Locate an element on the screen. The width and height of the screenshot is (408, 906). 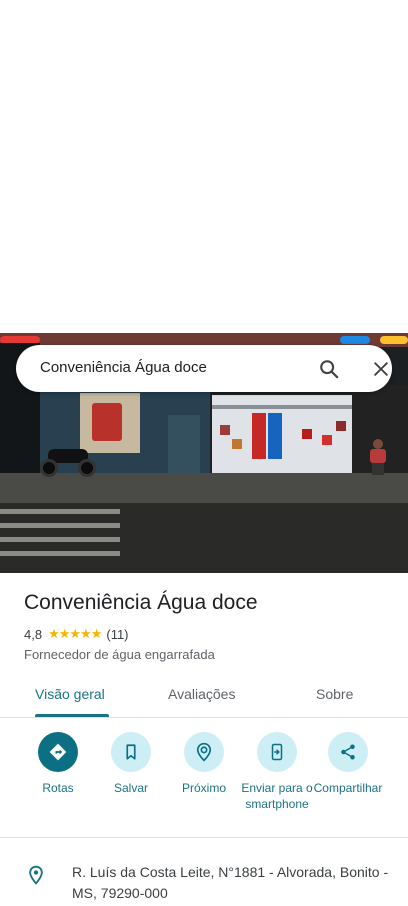
tab-bar: Visão geral Avaliações Sobre is located at coordinates (204, 696).